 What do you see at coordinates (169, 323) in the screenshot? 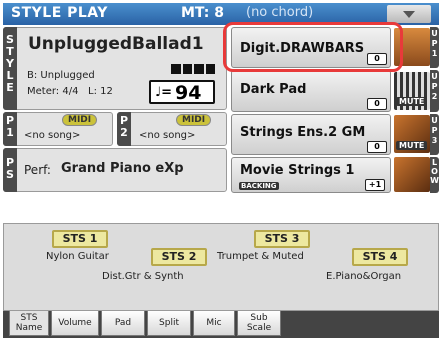
I see `tab-split: Split` at bounding box center [169, 323].